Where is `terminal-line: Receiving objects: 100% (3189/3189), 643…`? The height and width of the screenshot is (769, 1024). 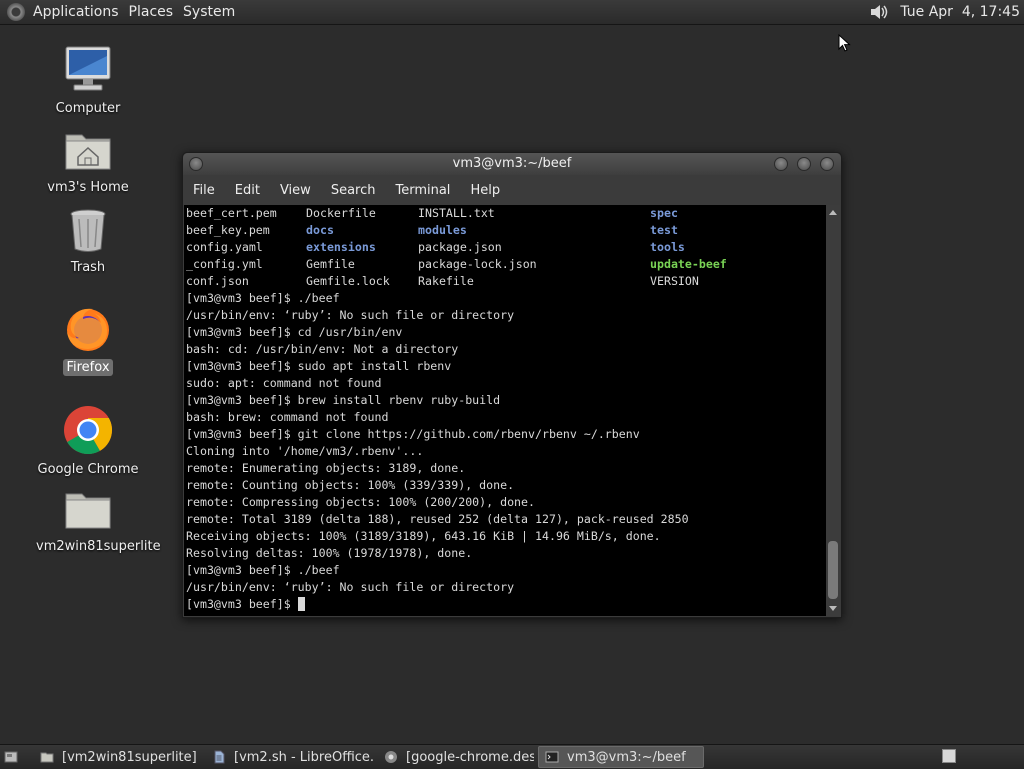
terminal-line: Receiving objects: 100% (3189/3189), 643… is located at coordinates (423, 536).